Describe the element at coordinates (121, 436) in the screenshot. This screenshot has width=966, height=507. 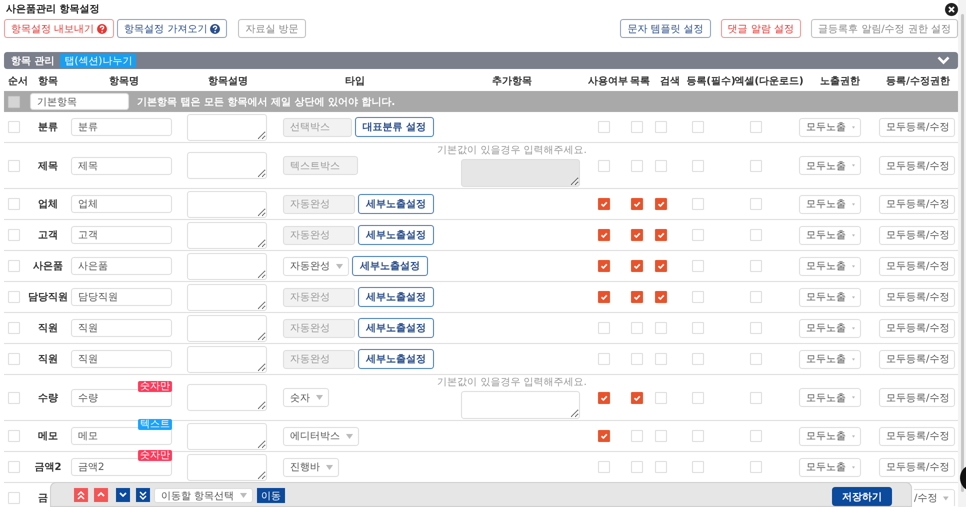
I see `name-field: 메모` at that location.